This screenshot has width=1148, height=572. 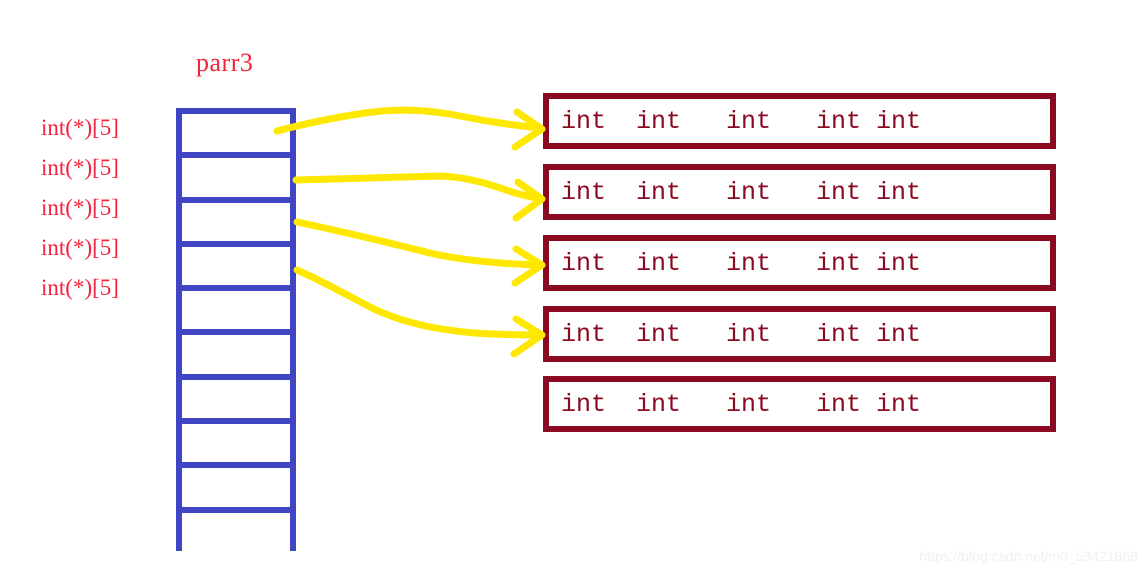 What do you see at coordinates (1028, 556) in the screenshot?
I see `watermark-text: https://blog.csdn.net/m0_53421868` at bounding box center [1028, 556].